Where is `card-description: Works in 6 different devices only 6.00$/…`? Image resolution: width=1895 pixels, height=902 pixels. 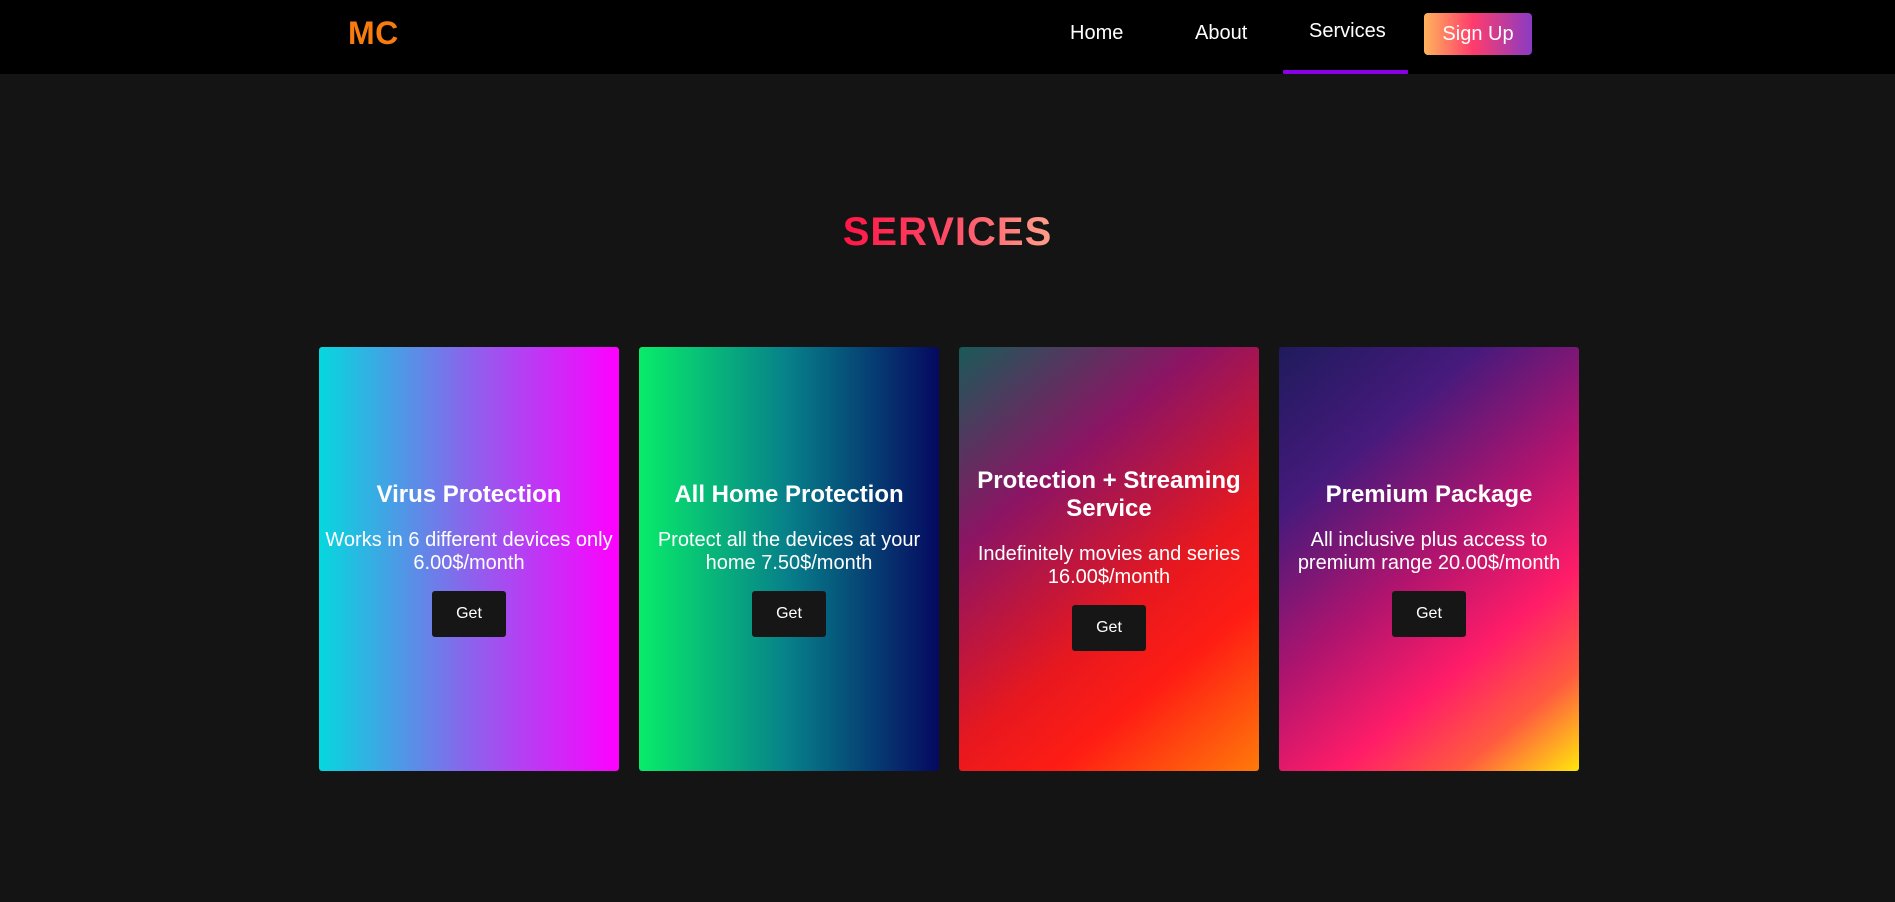
card-description: Works in 6 different devices only 6.00$/… is located at coordinates (469, 551).